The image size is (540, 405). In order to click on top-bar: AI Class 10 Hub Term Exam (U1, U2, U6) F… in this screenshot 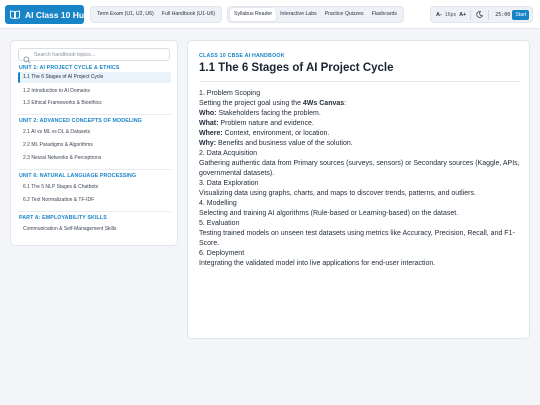, I will do `click(270, 14)`.